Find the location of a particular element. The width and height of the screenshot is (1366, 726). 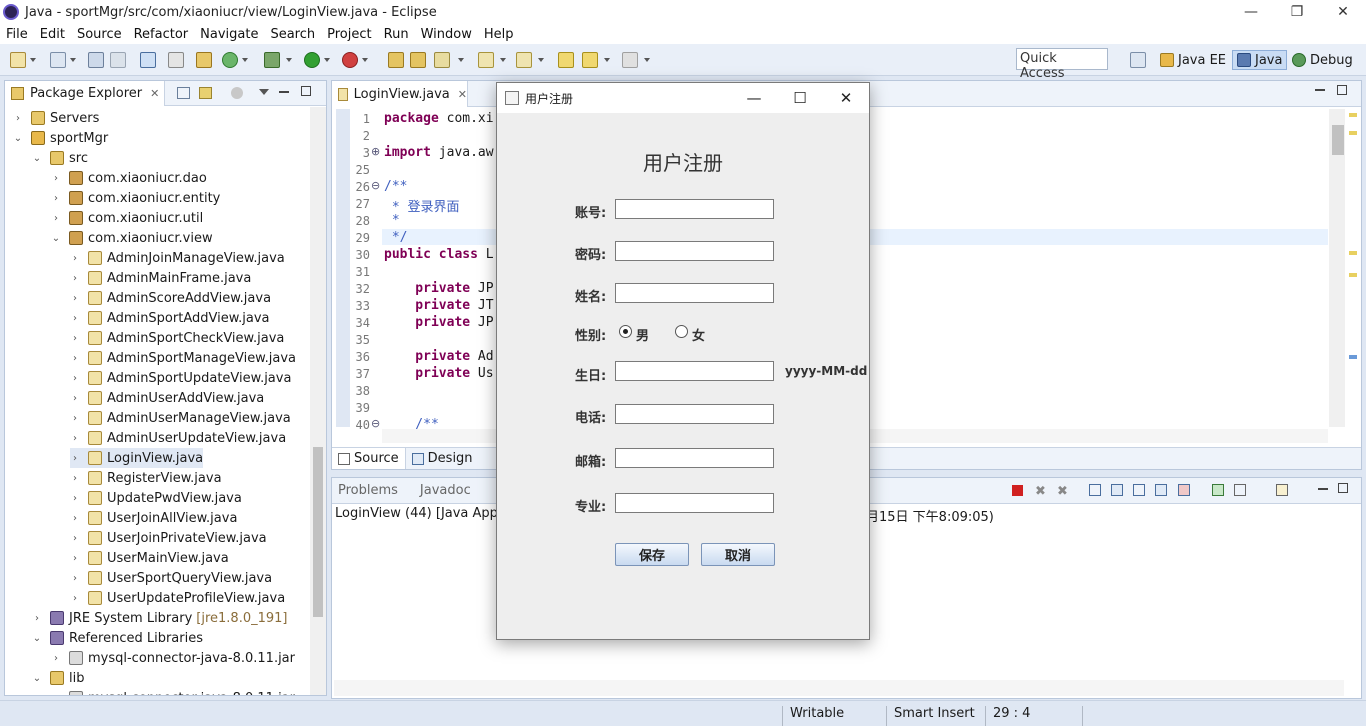

gender-male-radio is located at coordinates (625, 331).